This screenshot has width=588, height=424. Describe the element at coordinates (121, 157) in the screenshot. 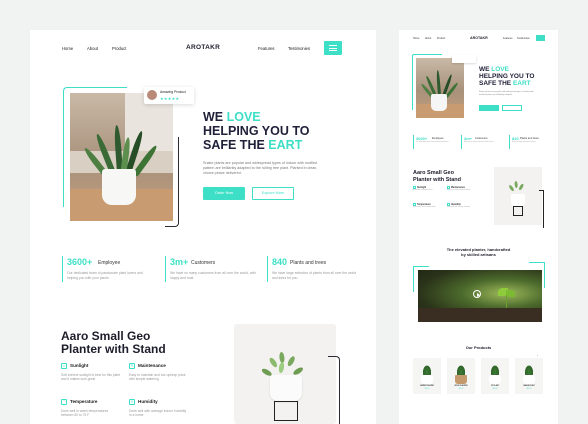

I see `hero-plant-image` at that location.